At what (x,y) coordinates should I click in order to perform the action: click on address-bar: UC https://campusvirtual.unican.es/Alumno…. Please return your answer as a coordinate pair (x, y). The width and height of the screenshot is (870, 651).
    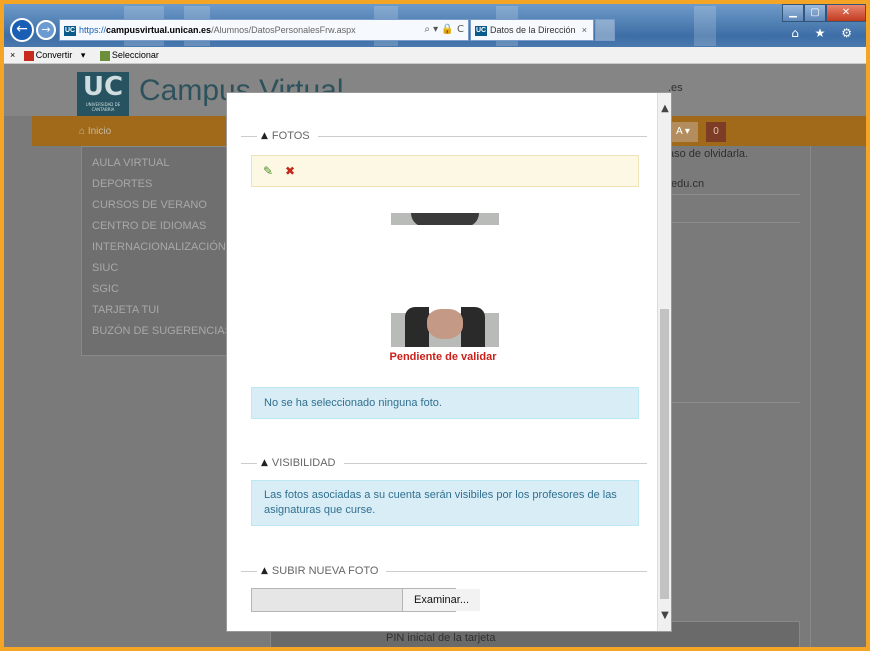
    Looking at the image, I should click on (264, 30).